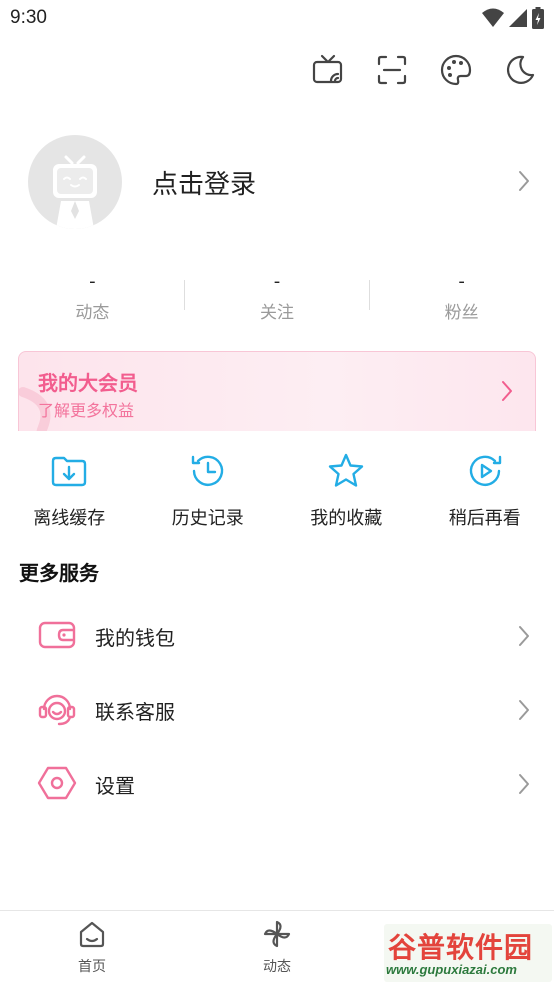 The image size is (554, 985). What do you see at coordinates (208, 491) in the screenshot?
I see `quick-history: 历史记录` at bounding box center [208, 491].